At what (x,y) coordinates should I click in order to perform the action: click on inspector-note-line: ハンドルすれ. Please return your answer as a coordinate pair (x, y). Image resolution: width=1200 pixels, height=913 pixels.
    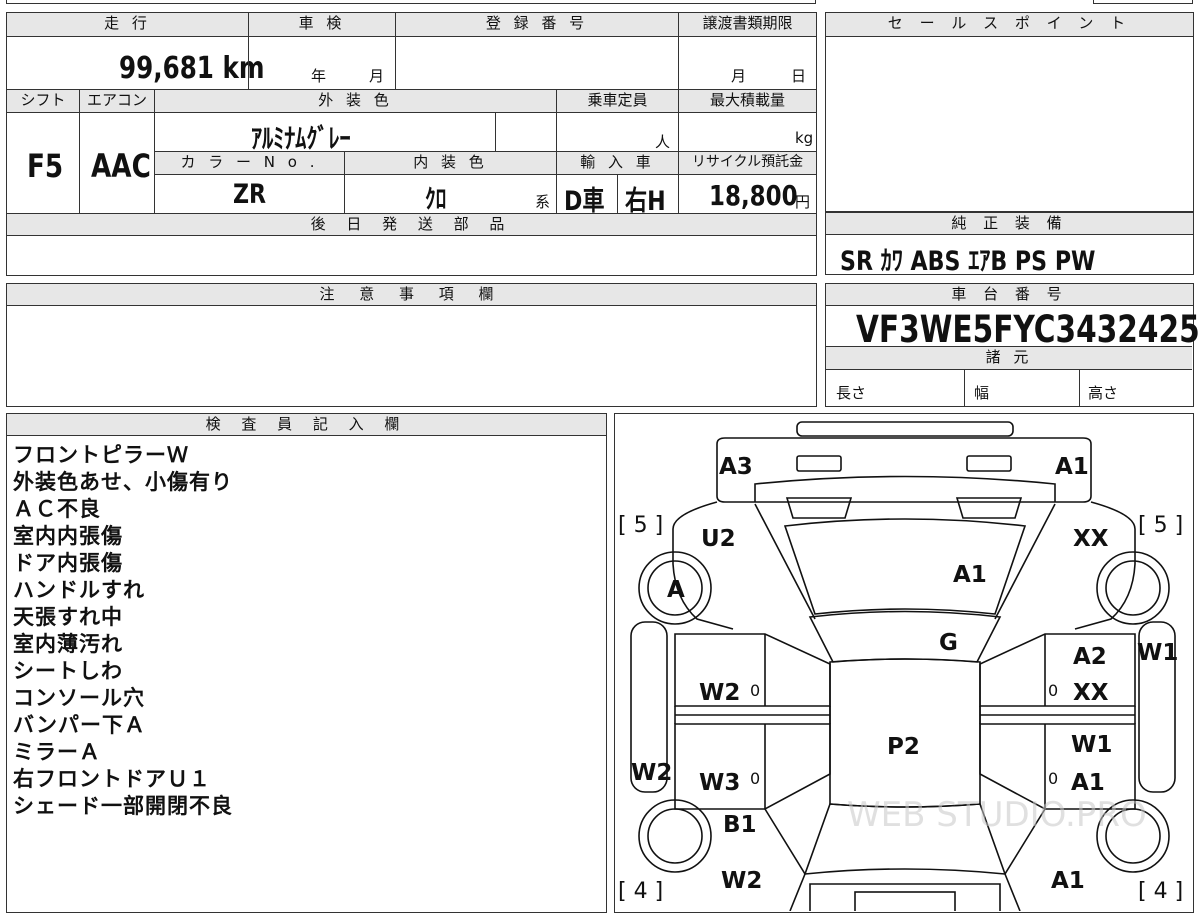
    Looking at the image, I should click on (79, 590).